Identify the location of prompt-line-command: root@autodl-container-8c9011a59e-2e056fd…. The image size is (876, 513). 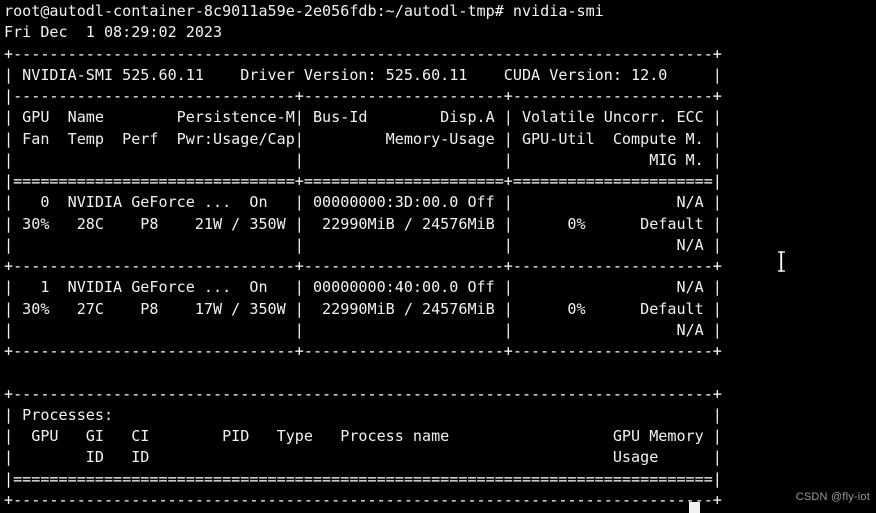
(304, 11).